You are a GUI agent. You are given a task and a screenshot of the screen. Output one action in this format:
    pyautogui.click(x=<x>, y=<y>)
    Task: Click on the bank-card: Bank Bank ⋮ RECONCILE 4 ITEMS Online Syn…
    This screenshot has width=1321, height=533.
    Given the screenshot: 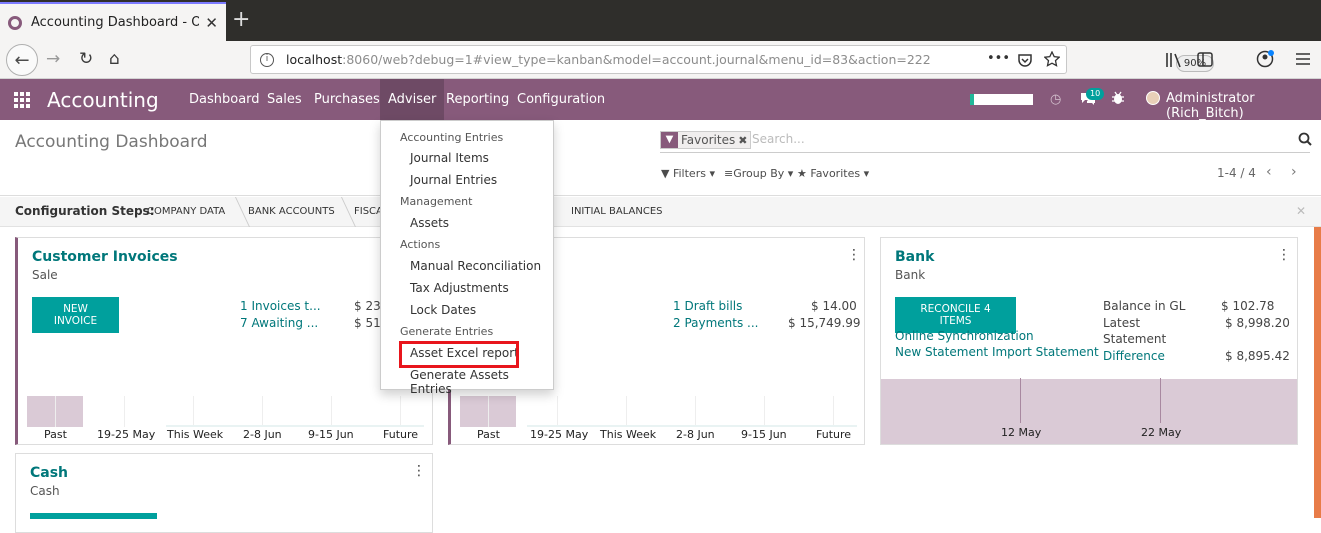 What is the action you would take?
    pyautogui.click(x=1089, y=341)
    